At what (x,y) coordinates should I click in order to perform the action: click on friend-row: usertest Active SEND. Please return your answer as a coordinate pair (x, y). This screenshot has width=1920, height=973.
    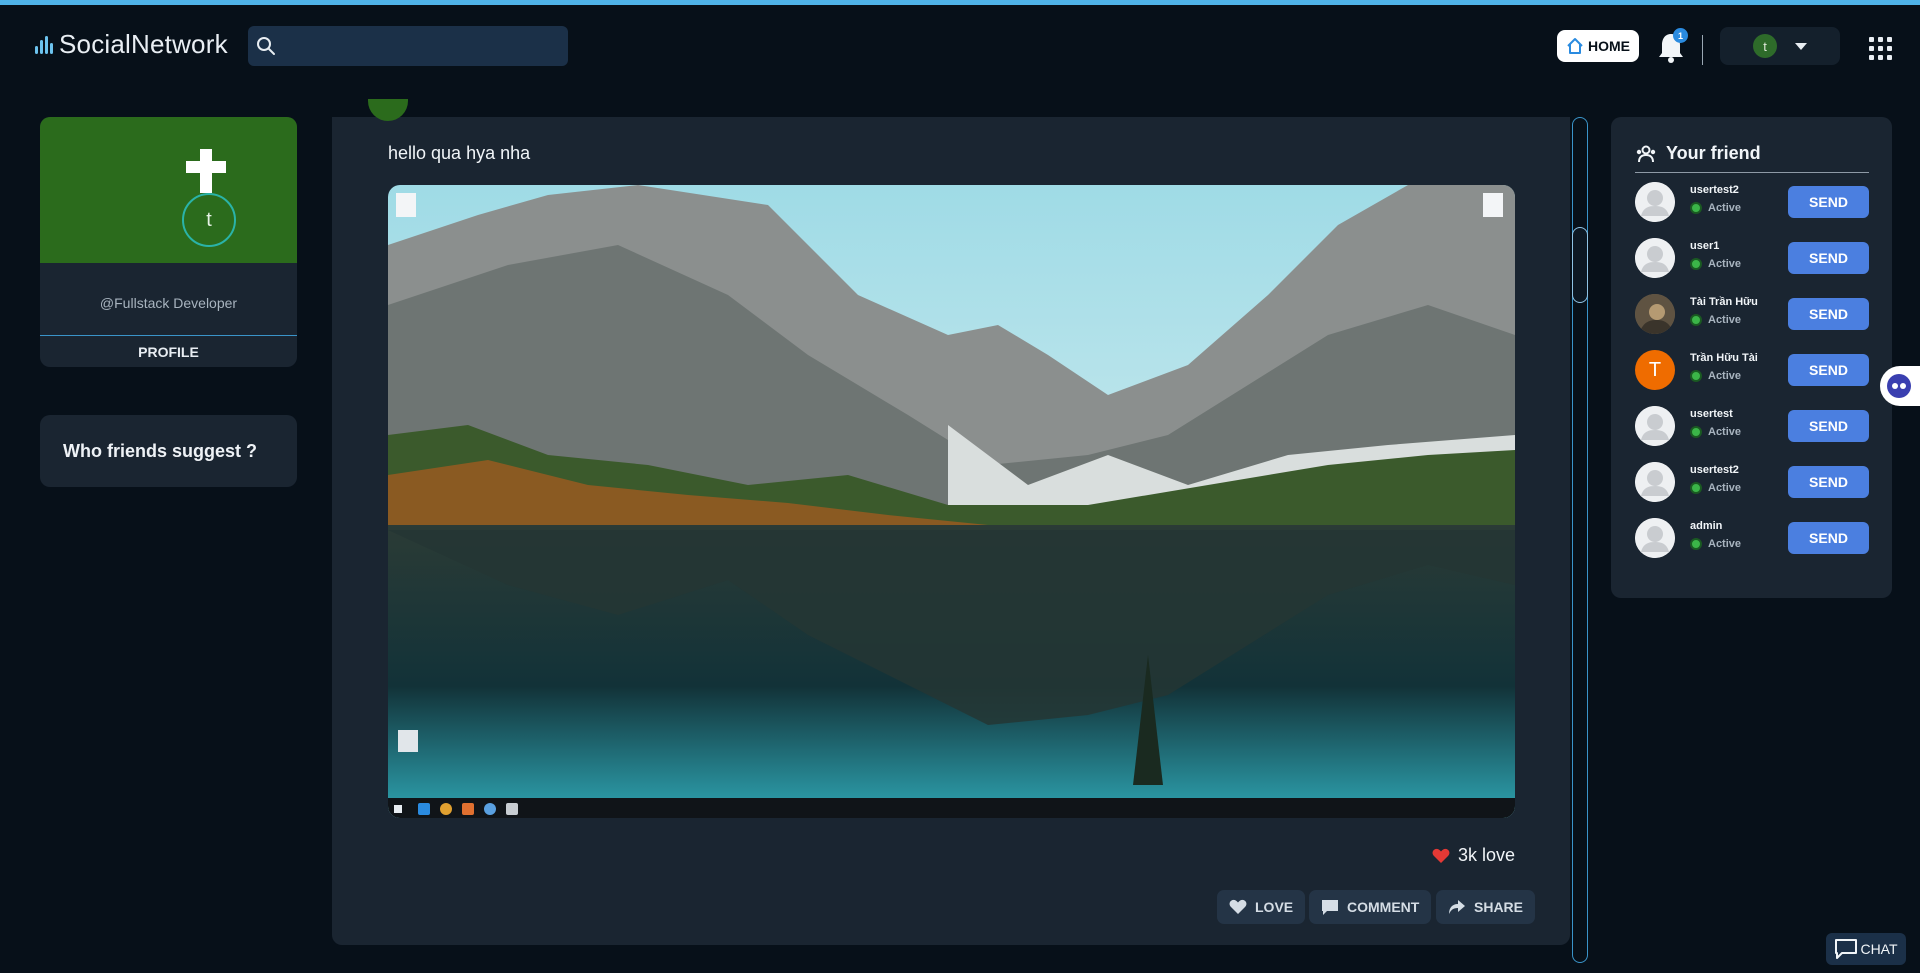
    Looking at the image, I should click on (1752, 426).